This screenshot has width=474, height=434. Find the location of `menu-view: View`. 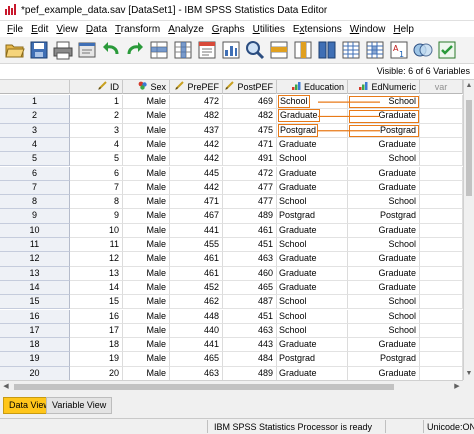

menu-view: View is located at coordinates (67, 29).